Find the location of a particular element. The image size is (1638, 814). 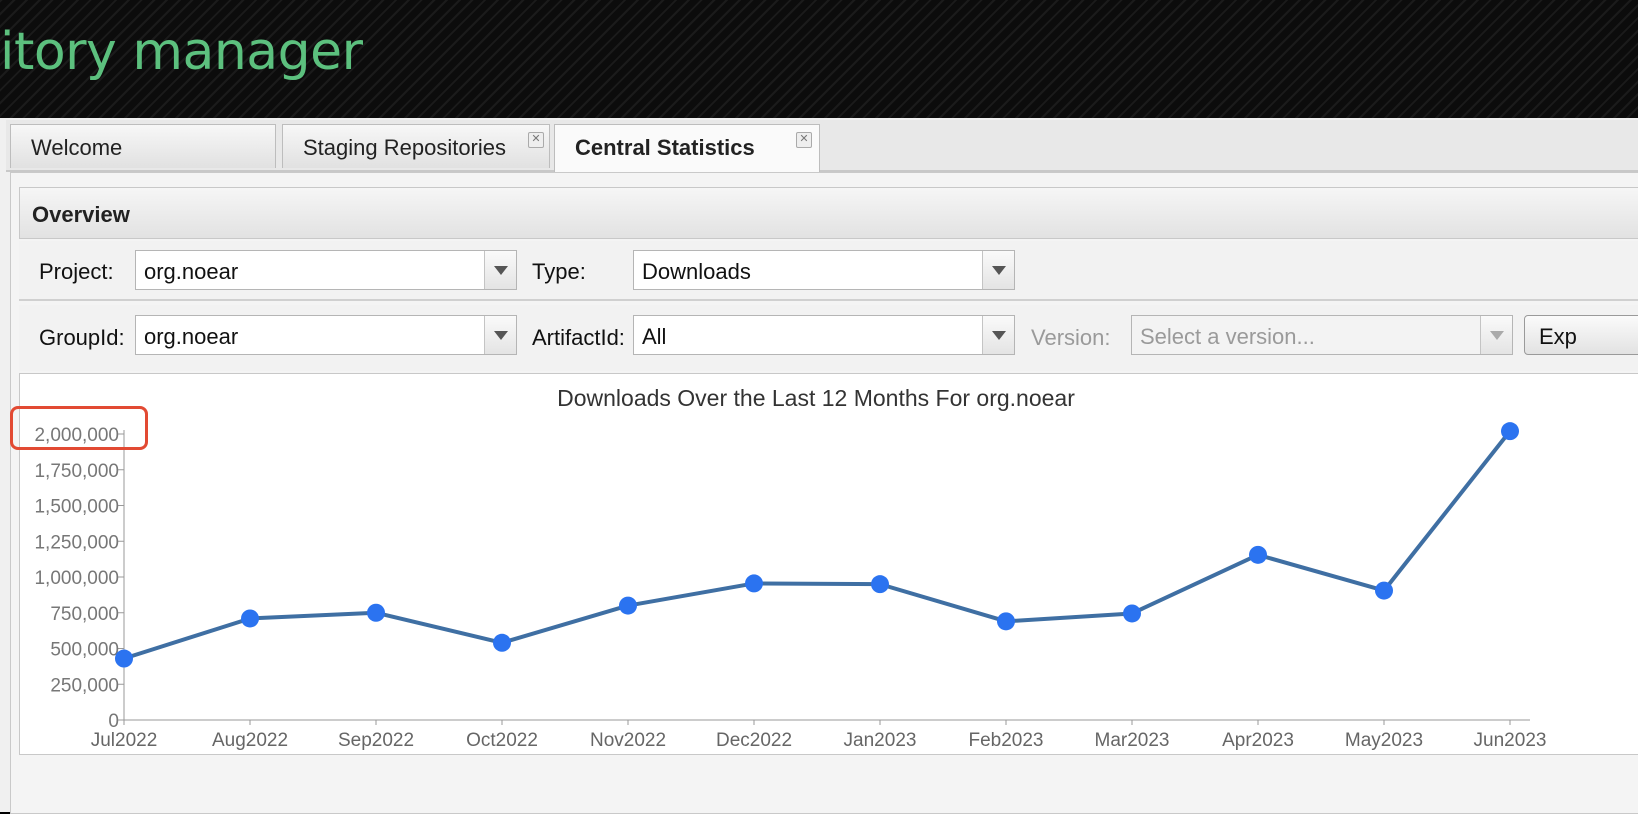

app-header: itory manager is located at coordinates (819, 59).